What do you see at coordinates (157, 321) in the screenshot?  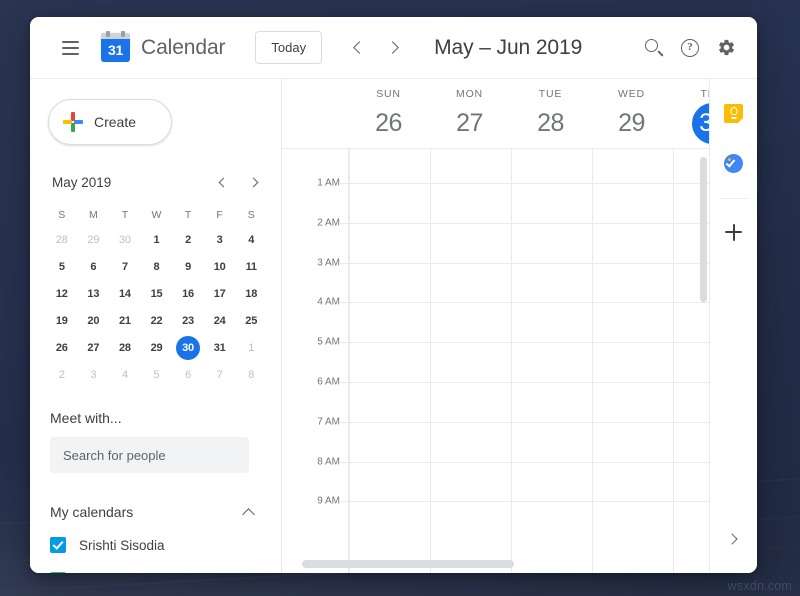 I see `mini-calendar-day: 22` at bounding box center [157, 321].